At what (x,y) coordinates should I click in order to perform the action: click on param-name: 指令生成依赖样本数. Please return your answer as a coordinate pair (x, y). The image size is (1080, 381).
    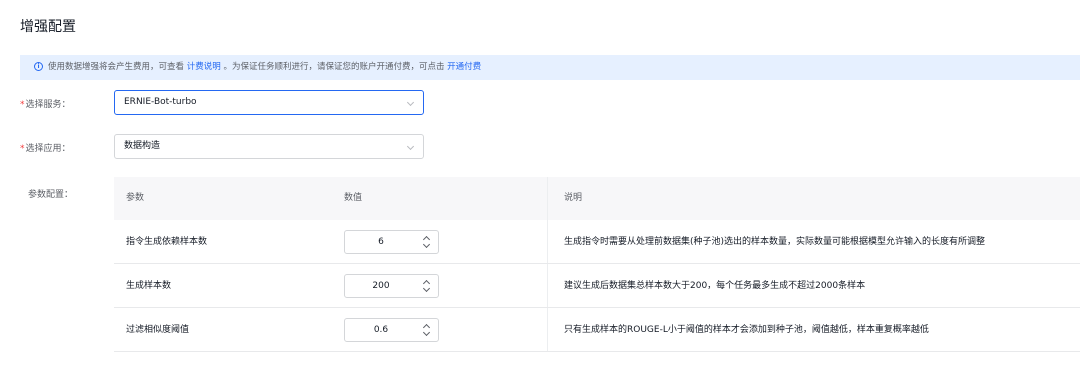
    Looking at the image, I should click on (167, 242).